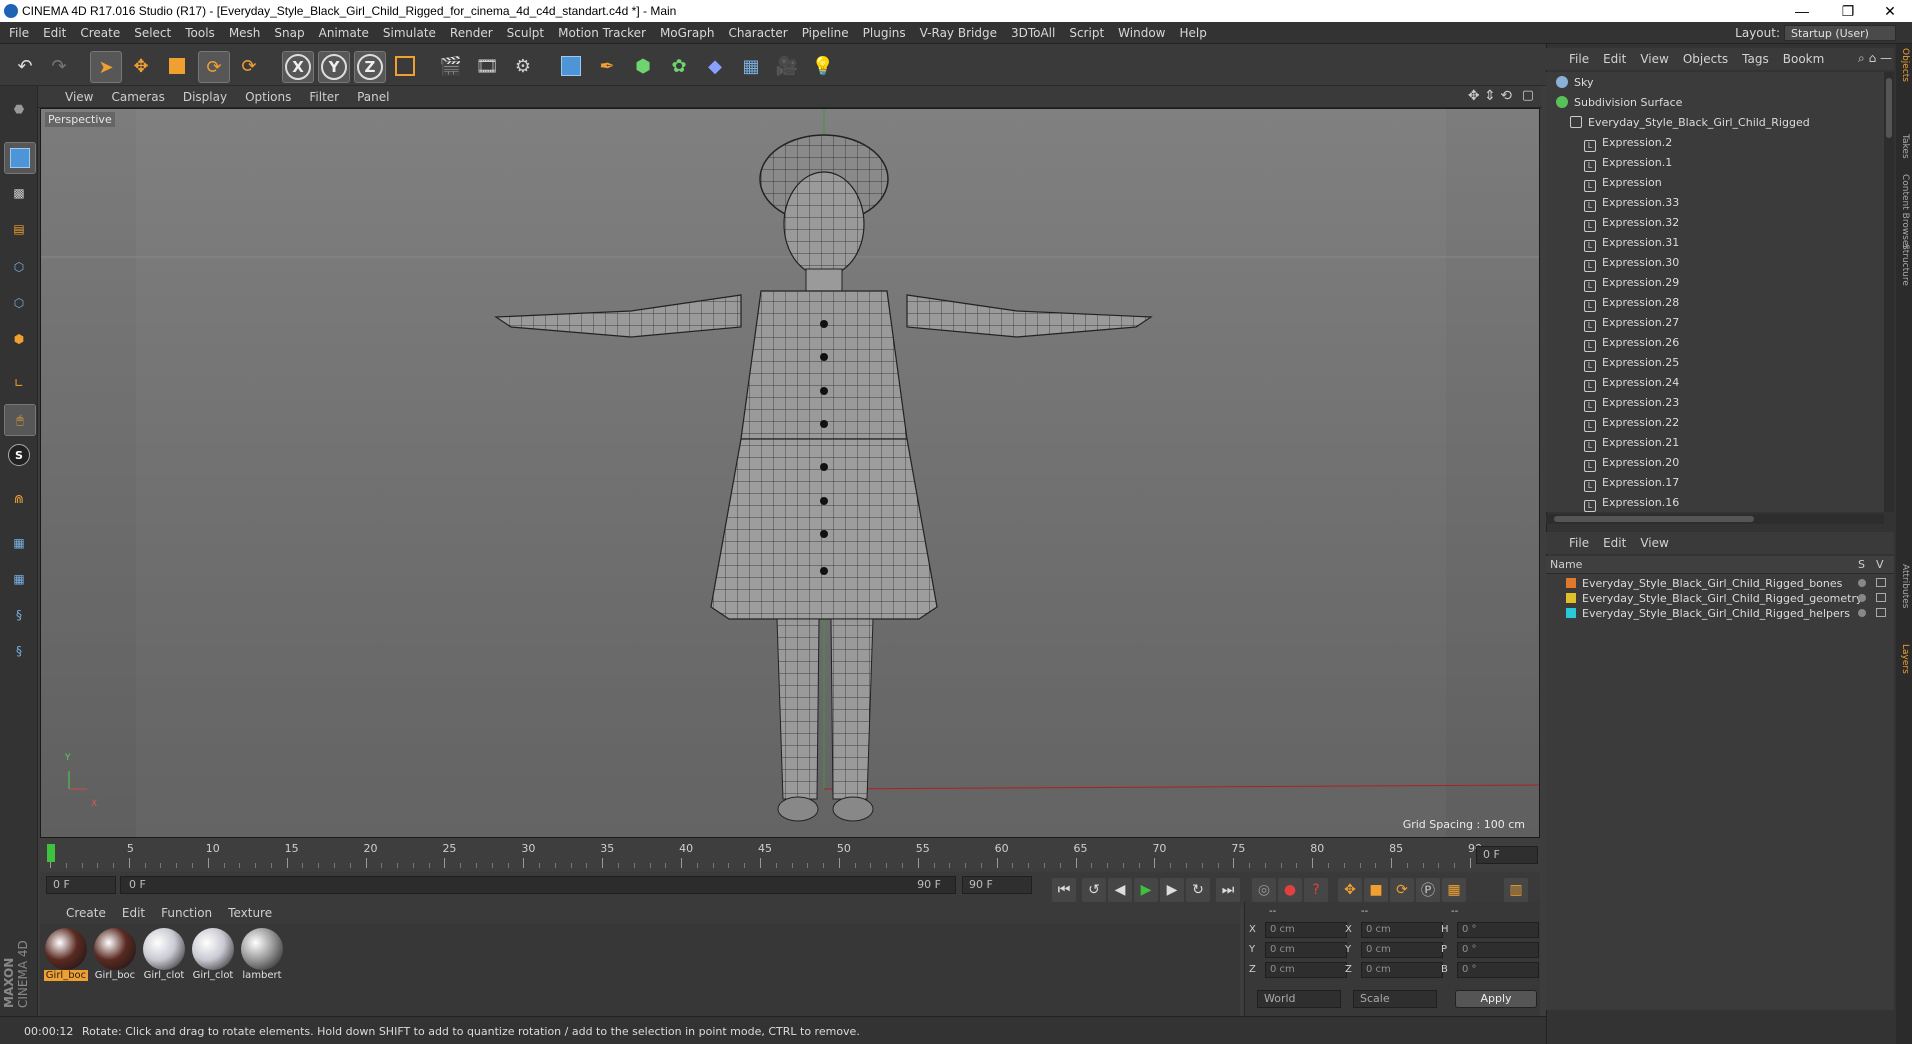 Image resolution: width=1912 pixels, height=1044 pixels. What do you see at coordinates (1631, 222) in the screenshot?
I see `object-row: L Expression.32` at bounding box center [1631, 222].